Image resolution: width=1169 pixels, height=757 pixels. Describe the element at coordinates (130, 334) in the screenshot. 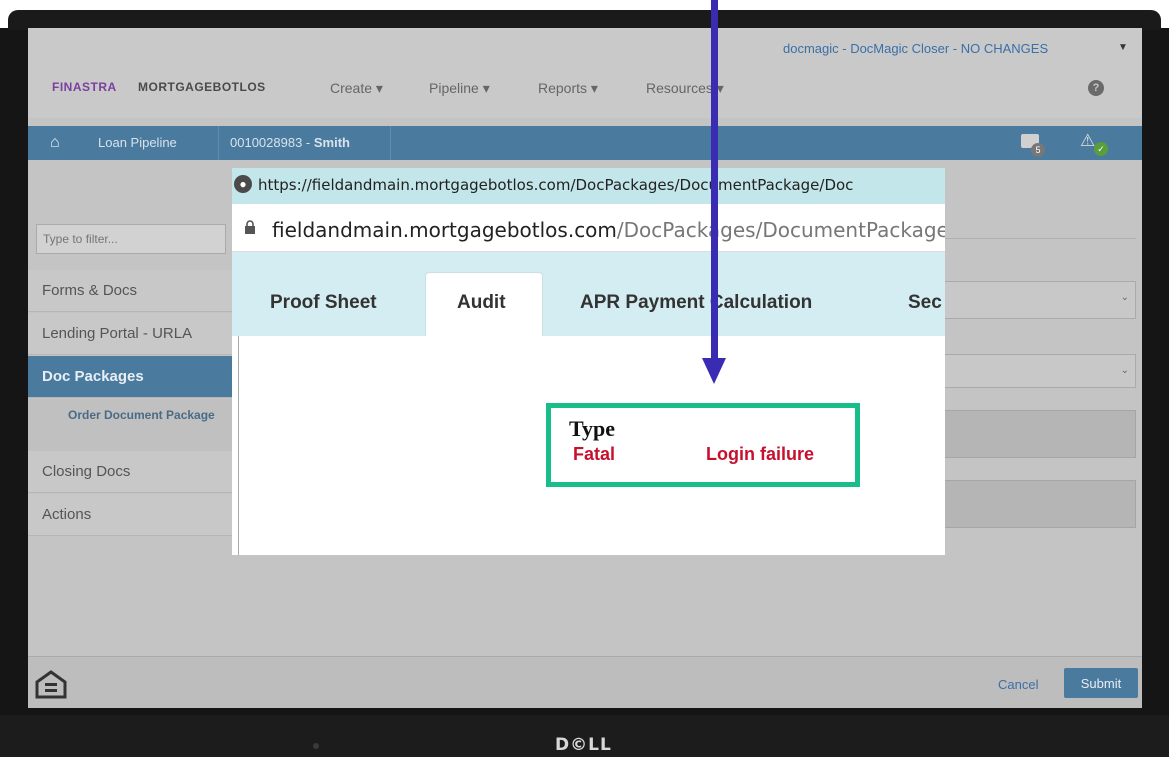

I see `sidebar-item-lending-portal: Lending Portal - URLA` at that location.